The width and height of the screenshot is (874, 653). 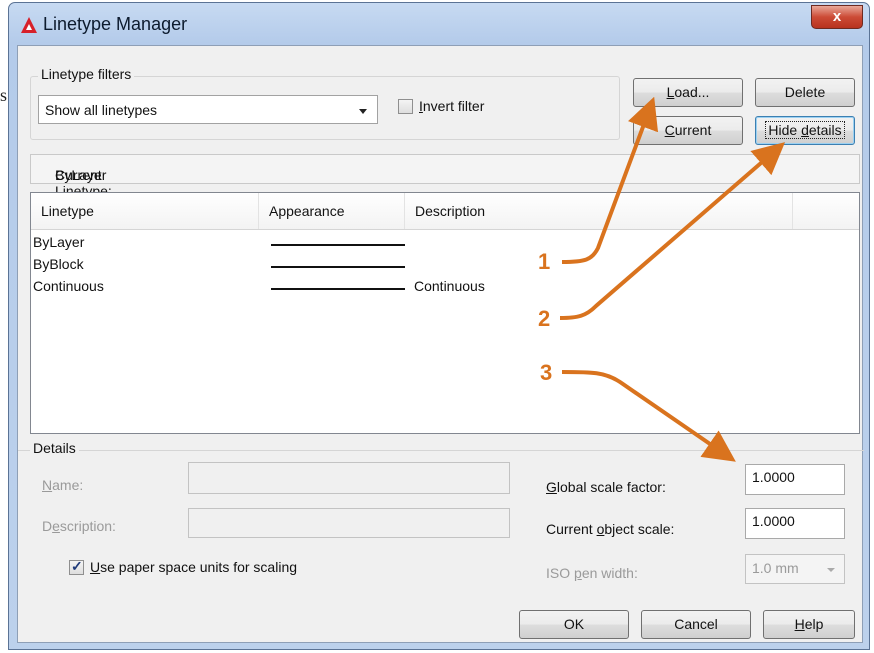 I want to click on callout-2: 2, so click(x=544, y=318).